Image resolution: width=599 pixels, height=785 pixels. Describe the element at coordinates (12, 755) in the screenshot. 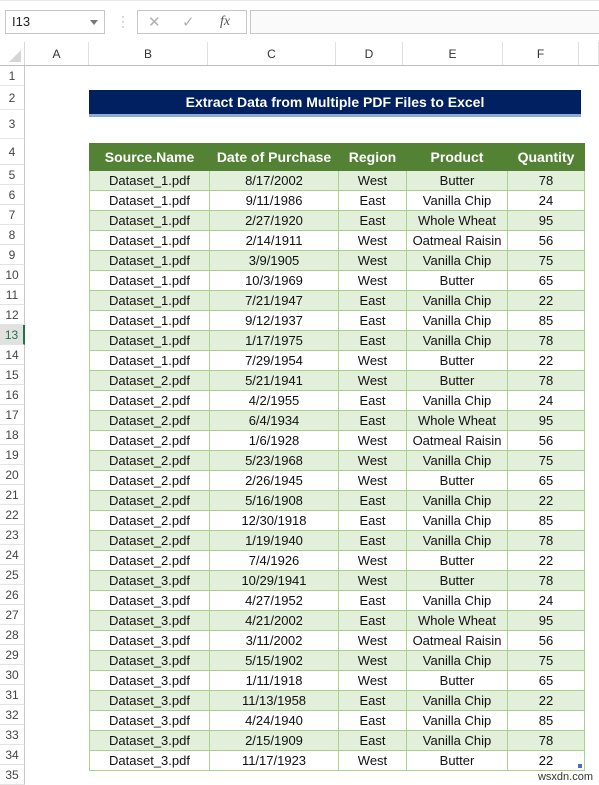

I see `row-header-34: 34` at that location.